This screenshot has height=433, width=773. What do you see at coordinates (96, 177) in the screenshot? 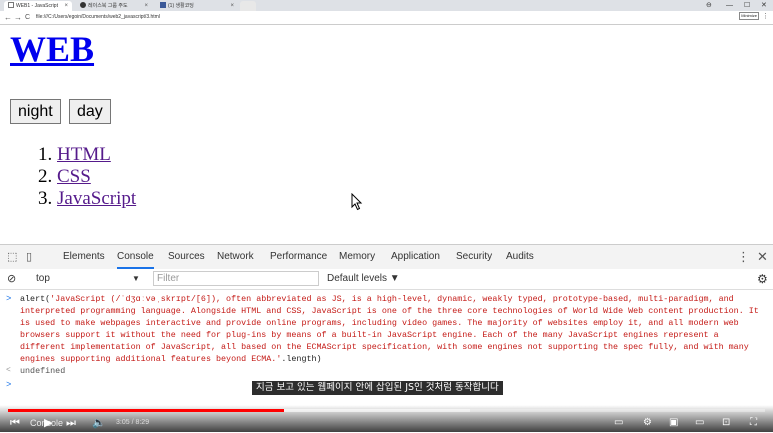
I see `list-item: CSS` at bounding box center [96, 177].